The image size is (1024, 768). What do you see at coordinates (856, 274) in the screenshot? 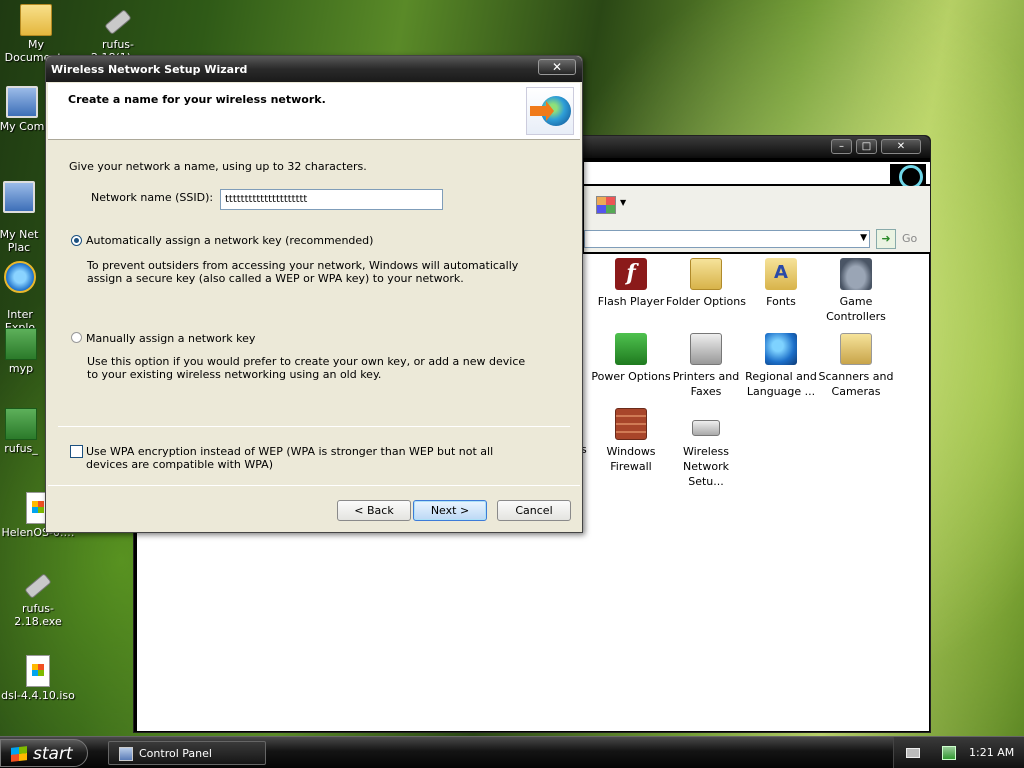
I see `game-controller-icon` at bounding box center [856, 274].